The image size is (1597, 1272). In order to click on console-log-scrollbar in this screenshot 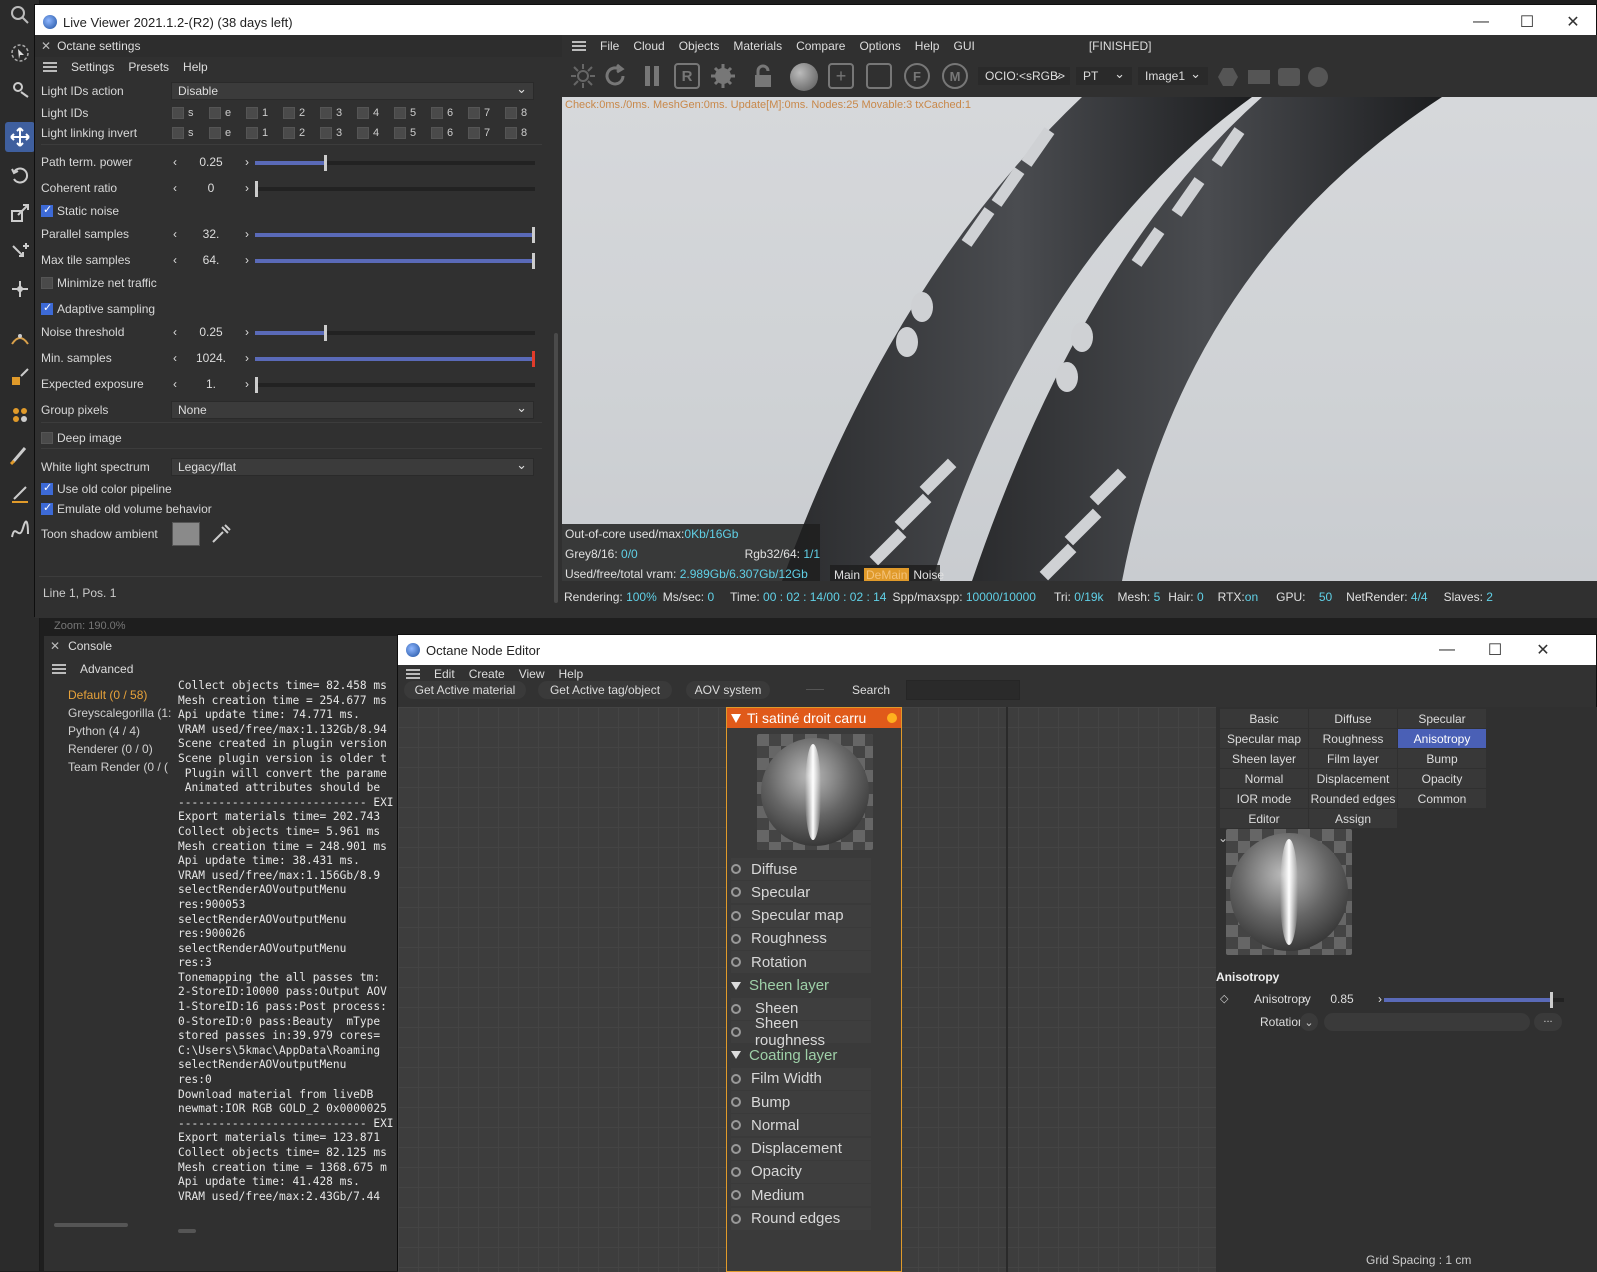, I will do `click(187, 1231)`.